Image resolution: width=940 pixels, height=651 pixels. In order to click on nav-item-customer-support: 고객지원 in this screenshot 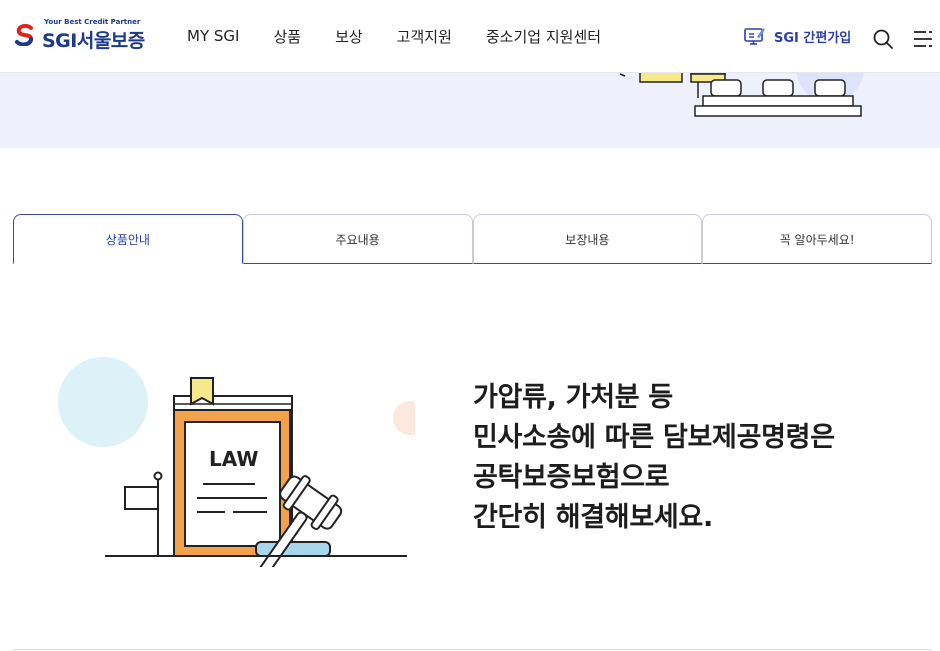, I will do `click(424, 36)`.